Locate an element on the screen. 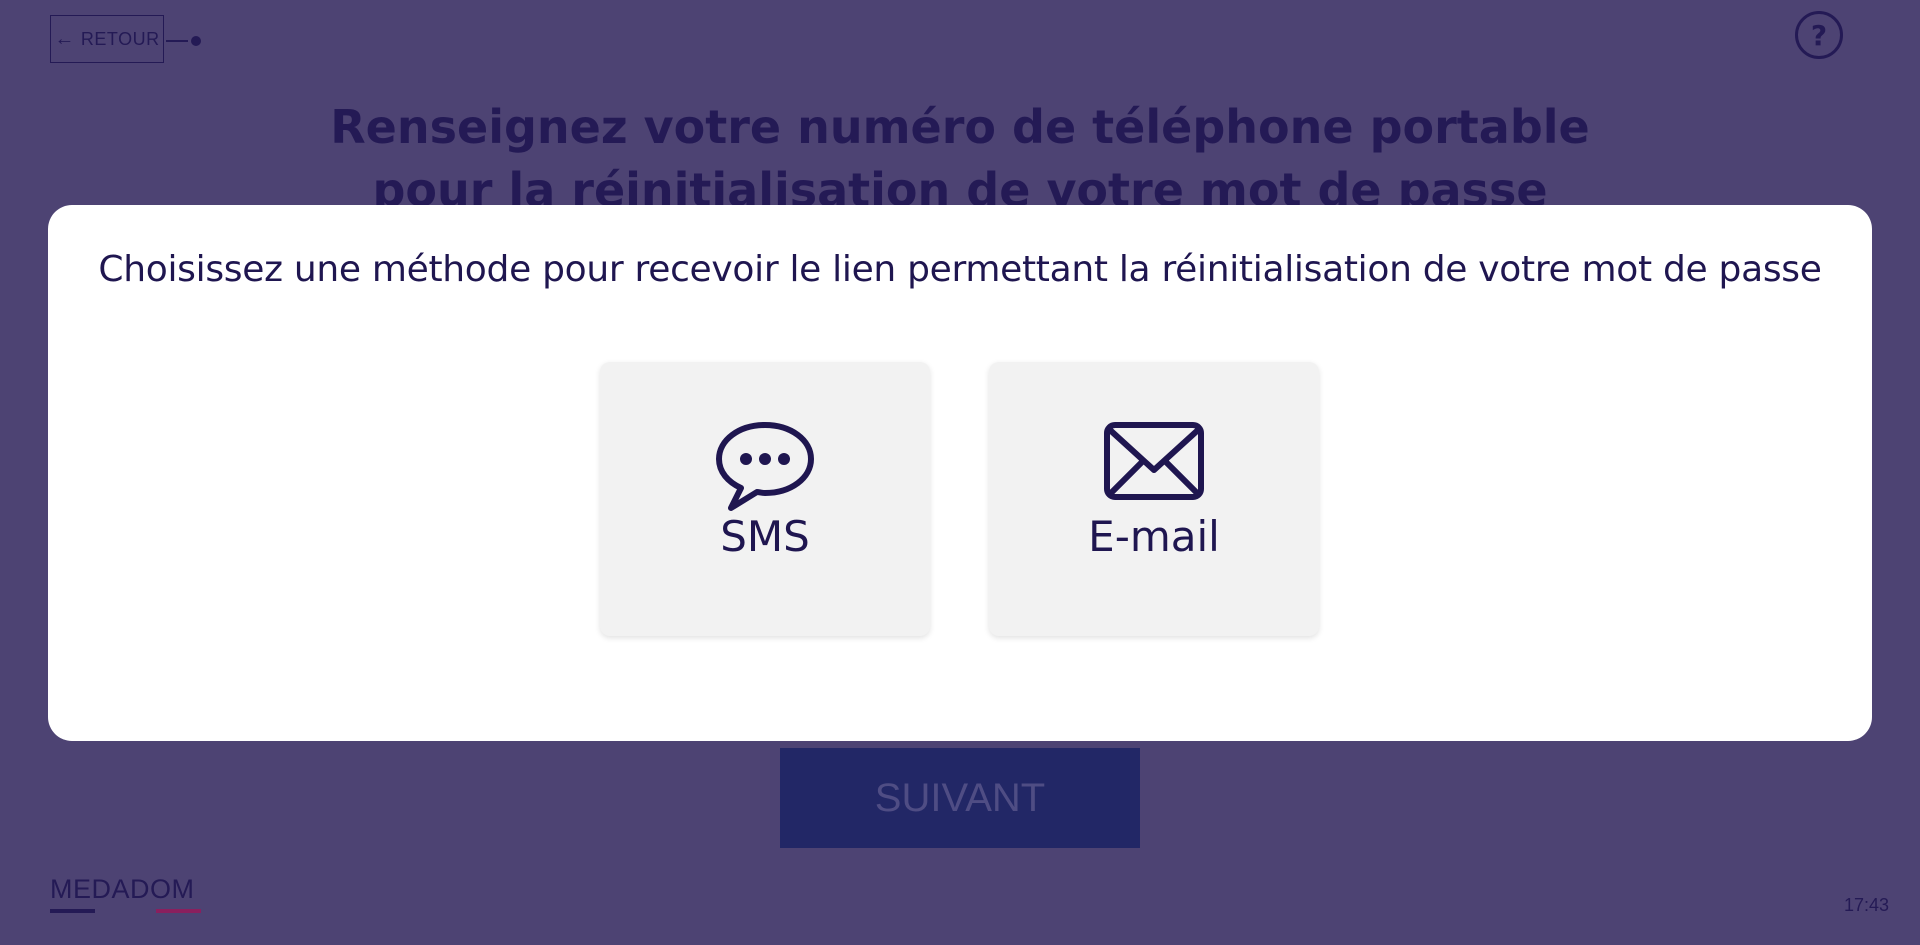  progress-dot is located at coordinates (196, 41).